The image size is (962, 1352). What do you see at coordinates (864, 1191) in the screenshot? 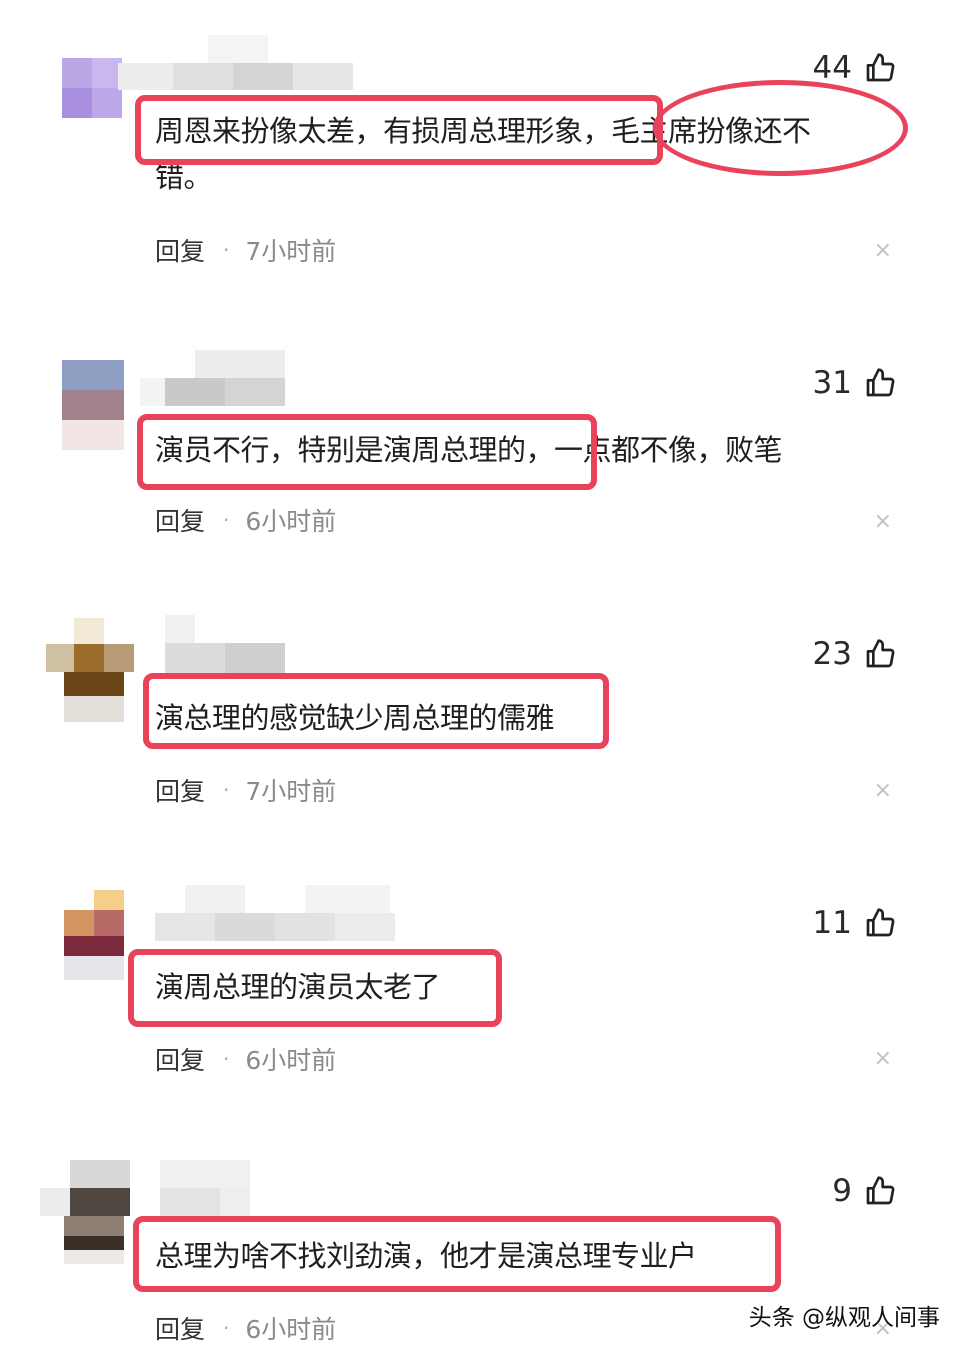
I see `like-button: 9` at bounding box center [864, 1191].